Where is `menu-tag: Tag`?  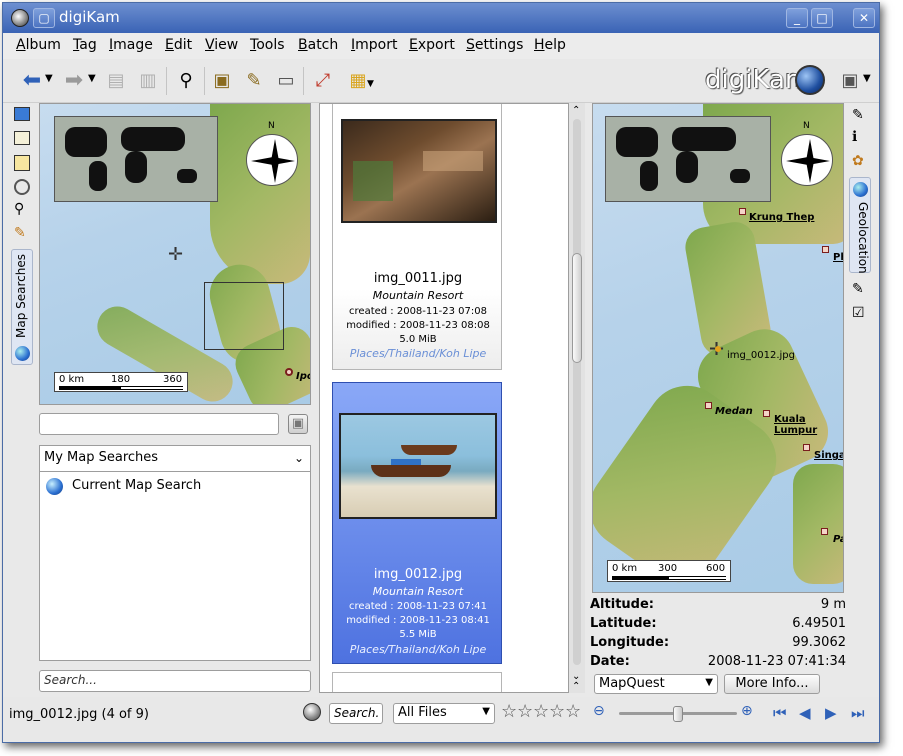 menu-tag: Tag is located at coordinates (85, 45).